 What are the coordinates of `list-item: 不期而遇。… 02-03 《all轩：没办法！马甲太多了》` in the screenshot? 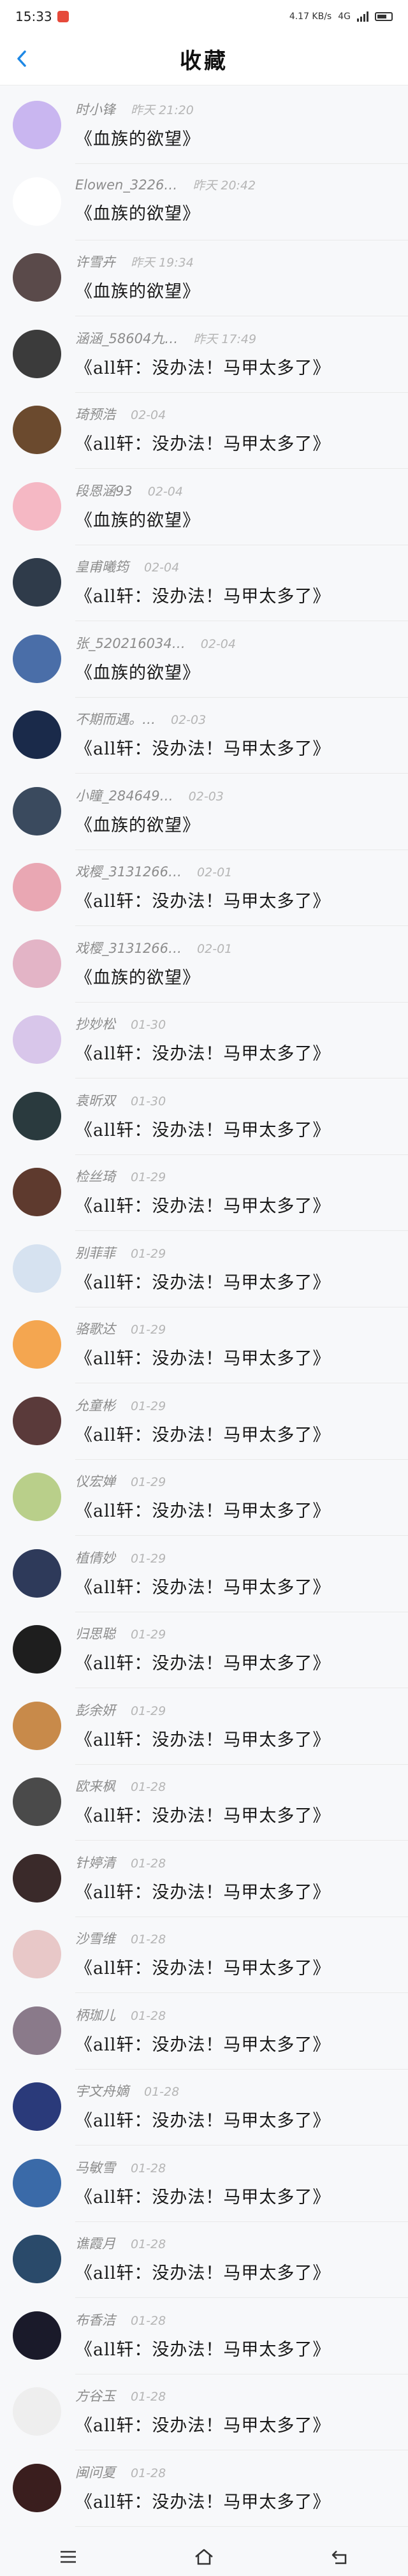 It's located at (204, 736).